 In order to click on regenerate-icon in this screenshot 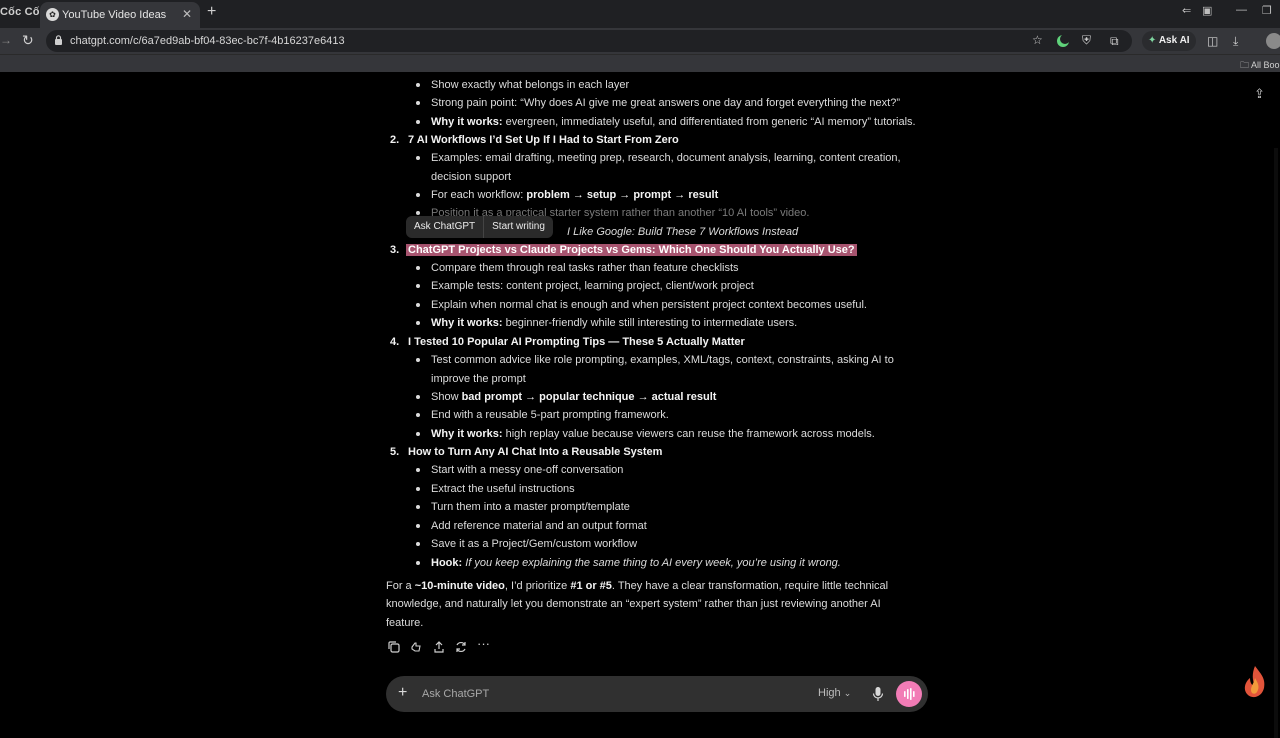, I will do `click(461, 647)`.